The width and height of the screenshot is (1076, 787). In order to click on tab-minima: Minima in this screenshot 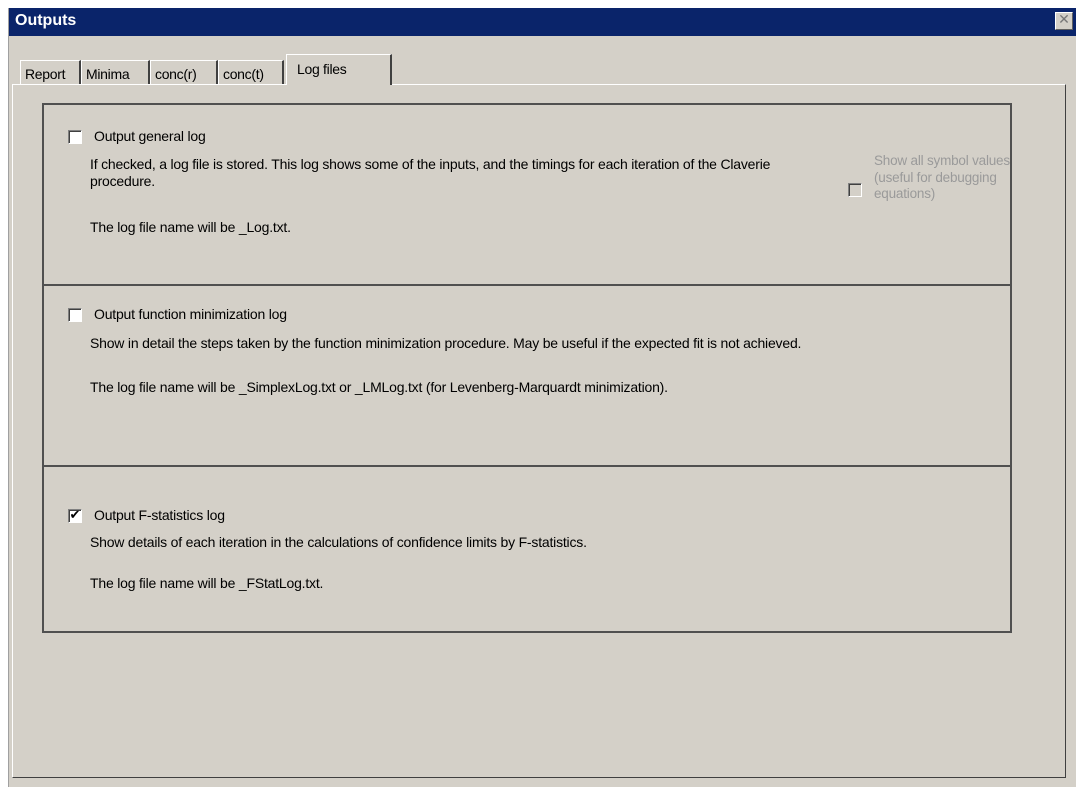, I will do `click(115, 72)`.